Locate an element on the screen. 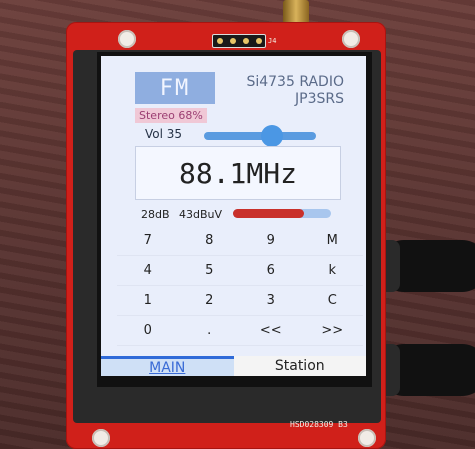  stereo-indicator: Stereo 68% is located at coordinates (171, 115).